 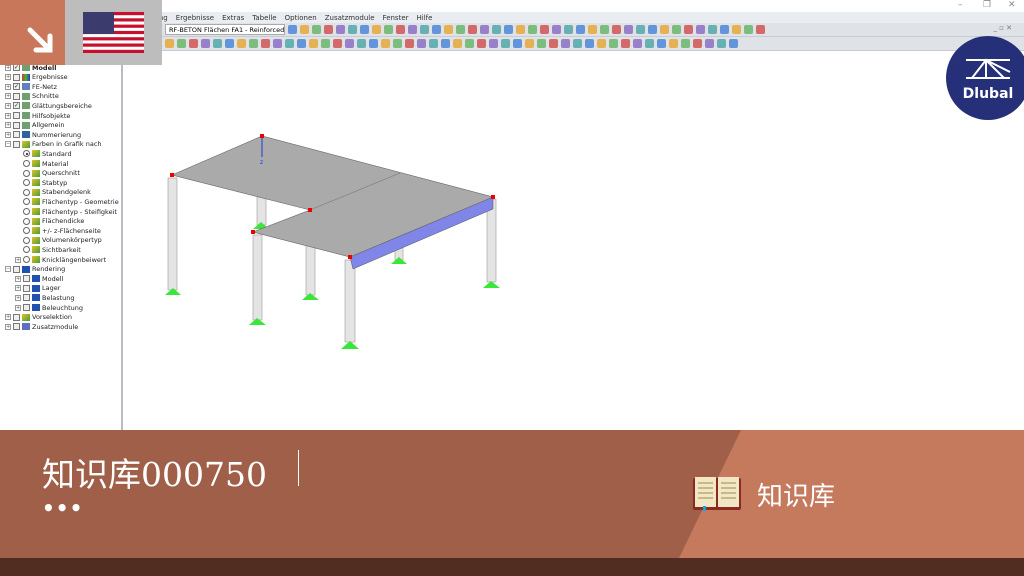 I want to click on menu-item: Tabelle, so click(x=264, y=18).